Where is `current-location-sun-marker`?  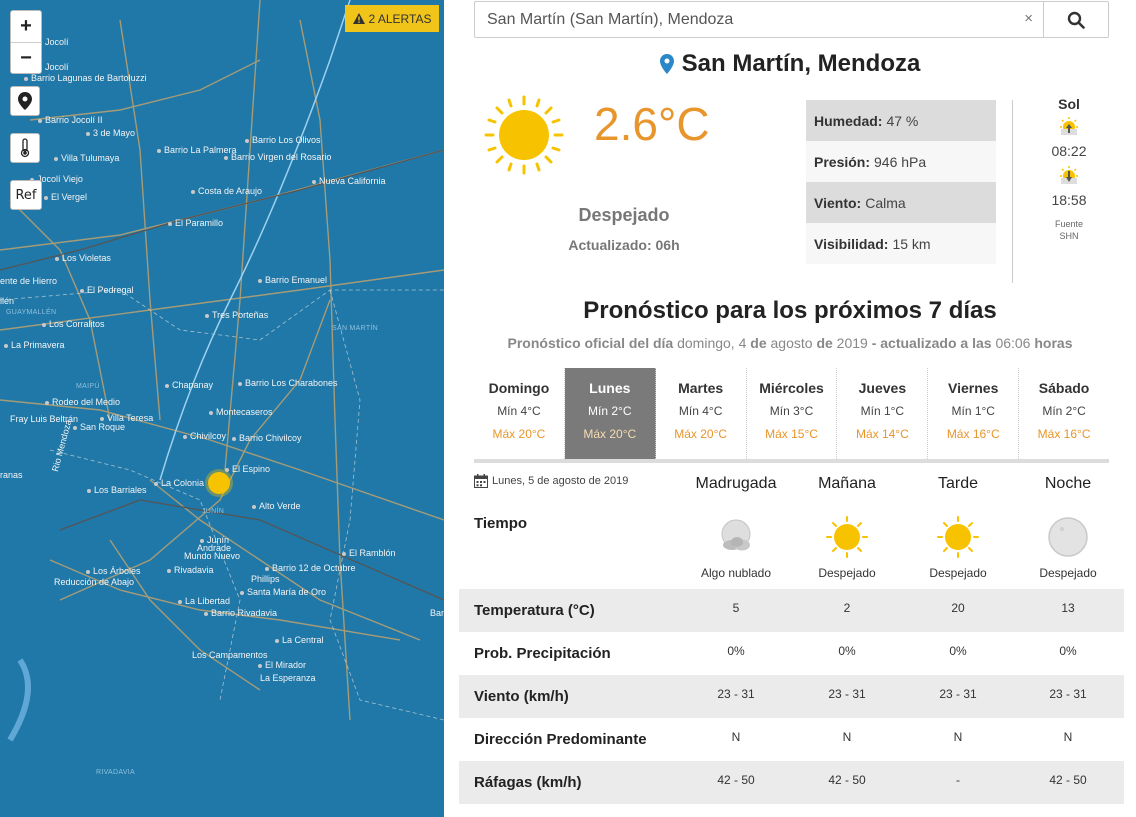 current-location-sun-marker is located at coordinates (219, 483).